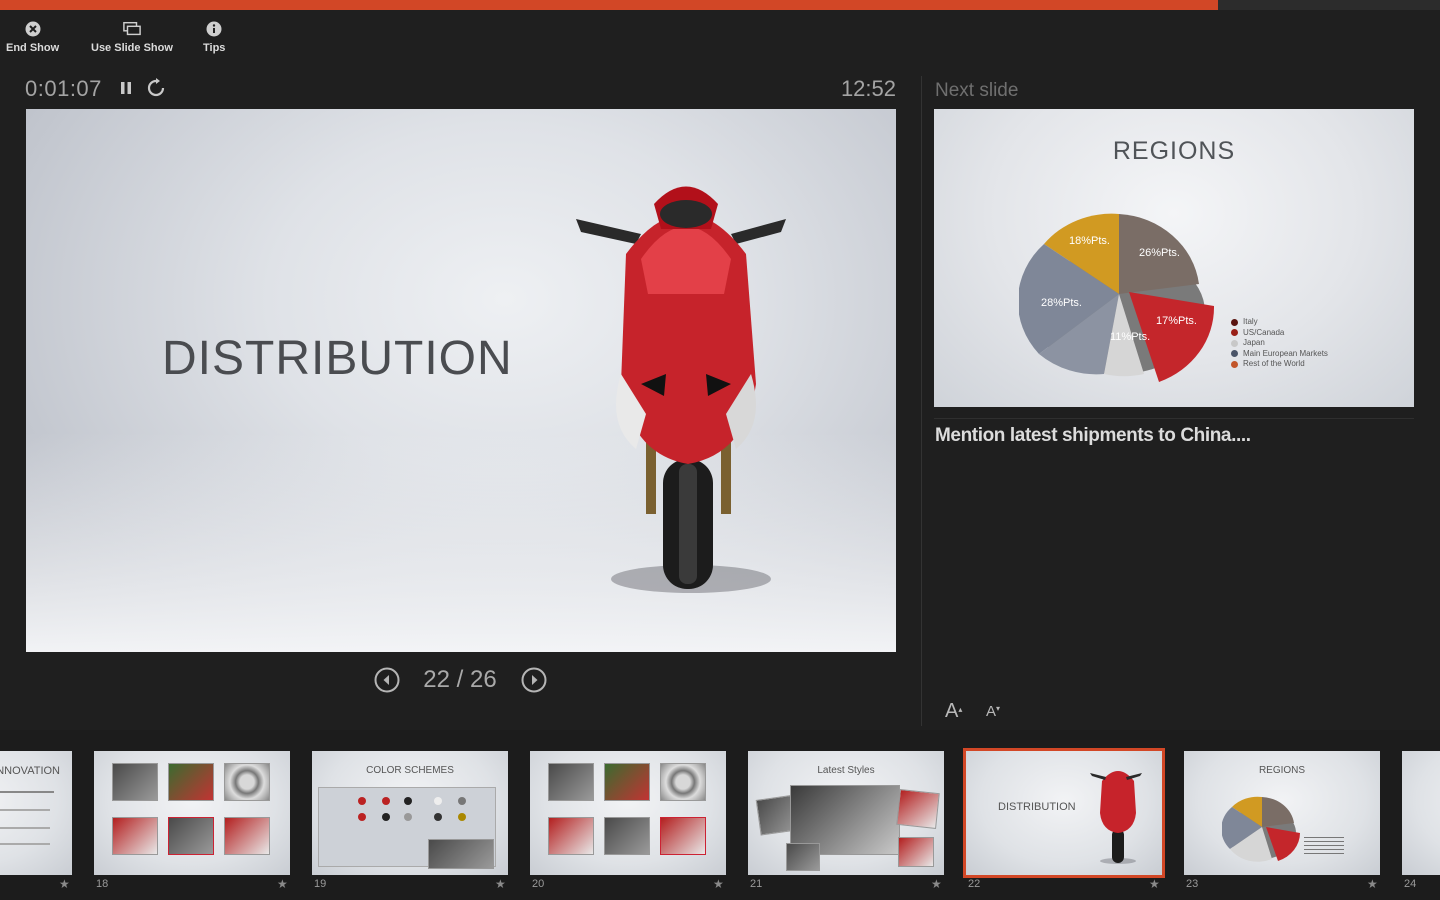  I want to click on thumbnail-number: 18, so click(102, 884).